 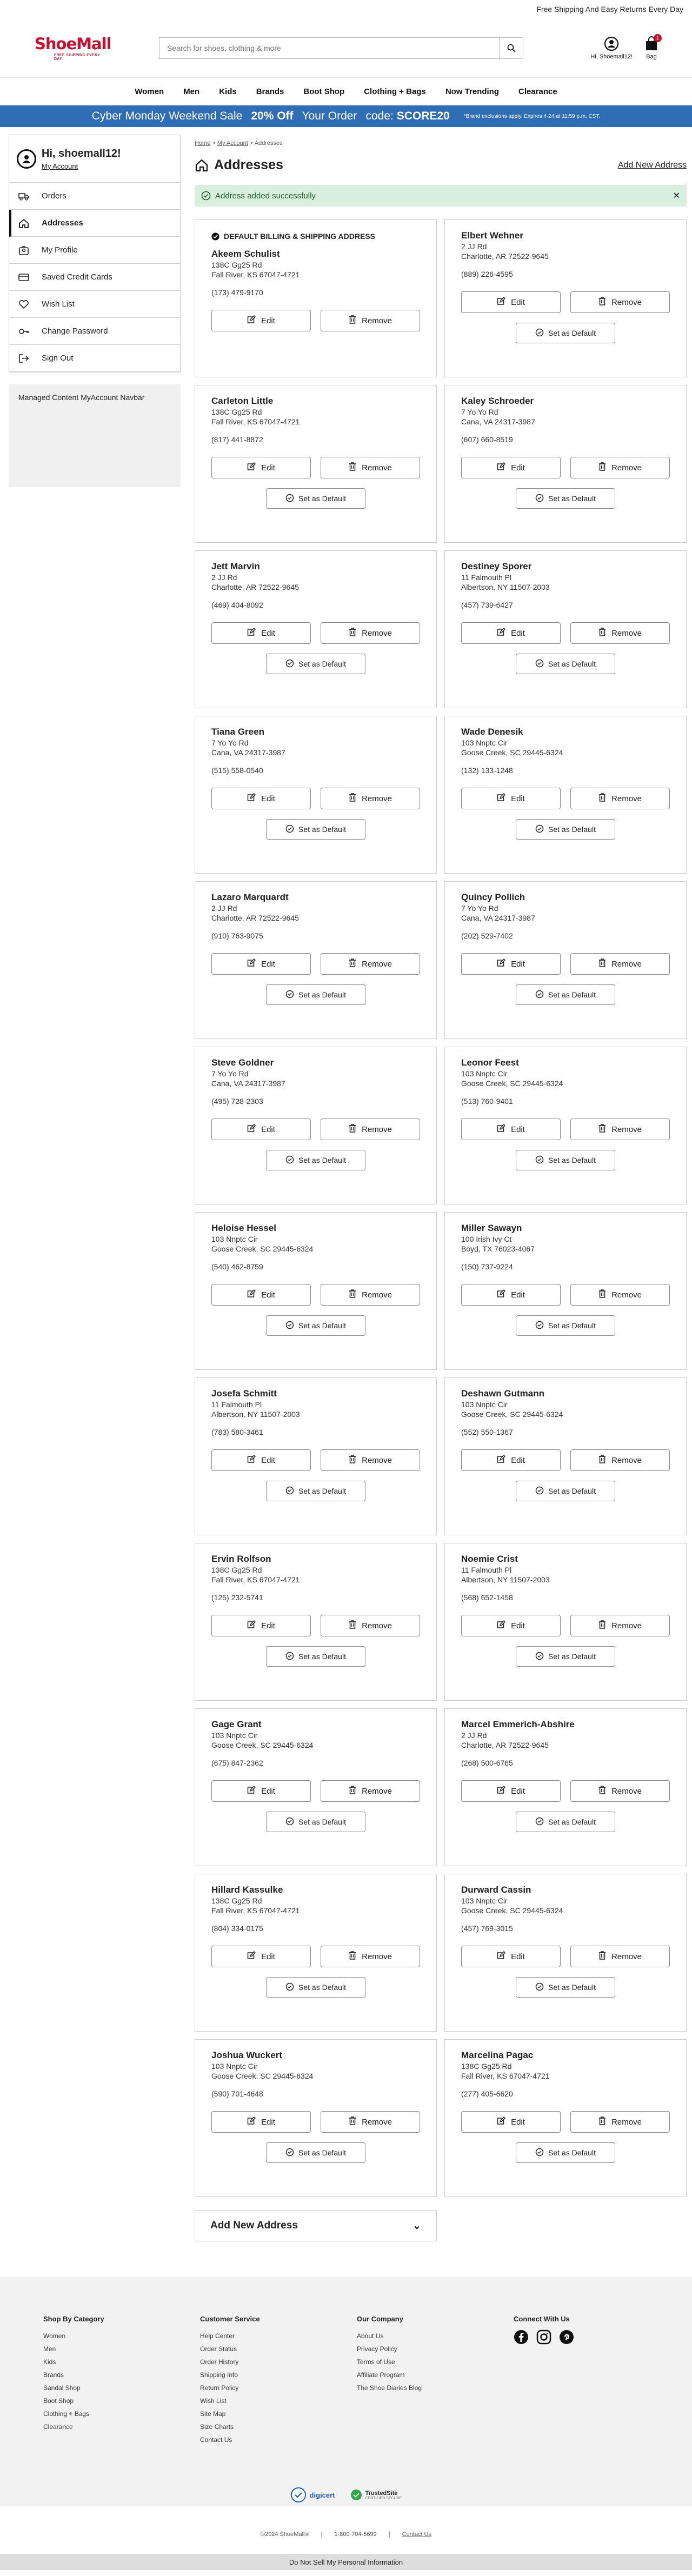 I want to click on nav-item-clearance: Clearance, so click(x=537, y=91).